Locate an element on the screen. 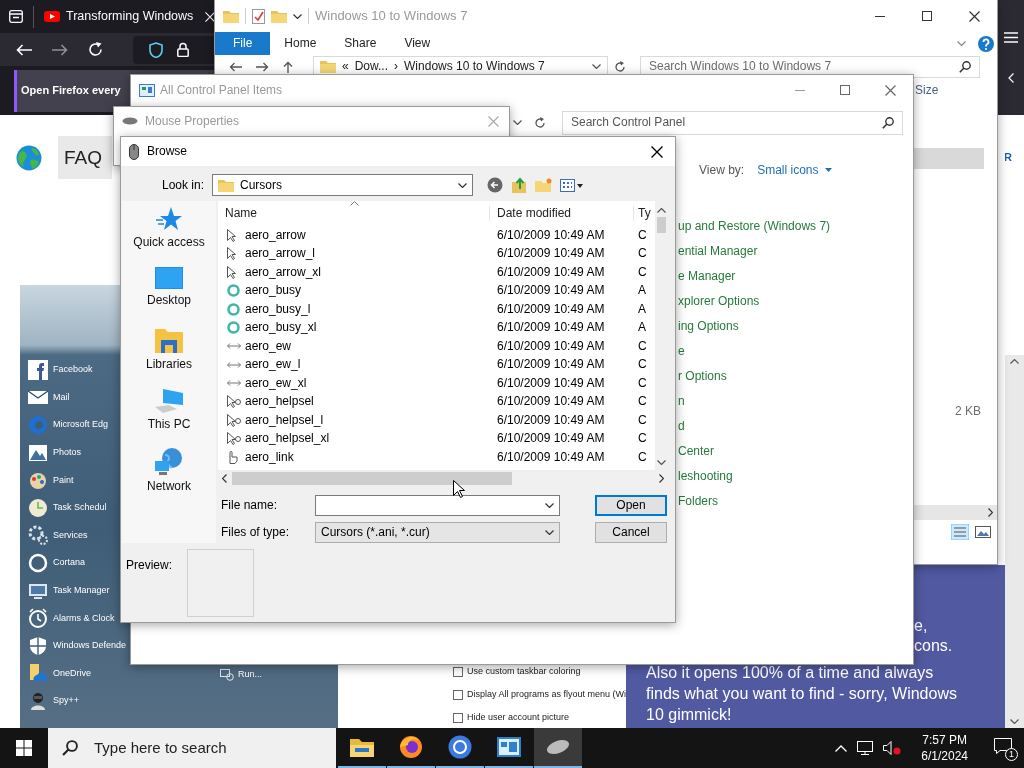 The width and height of the screenshot is (1024, 768). shield-icon is located at coordinates (156, 49).